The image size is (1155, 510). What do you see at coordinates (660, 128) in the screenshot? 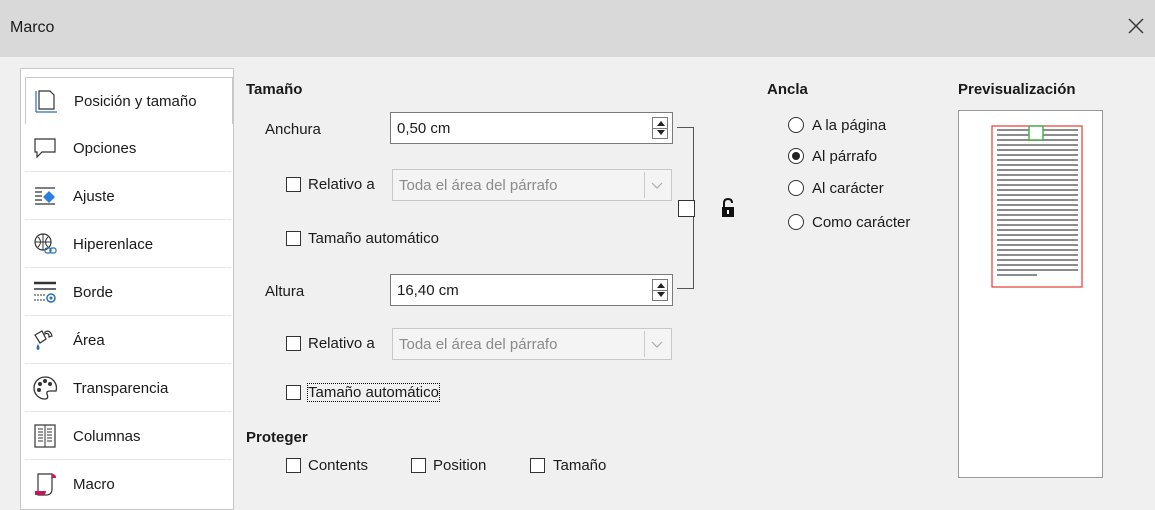
I see `width-spin-button` at bounding box center [660, 128].